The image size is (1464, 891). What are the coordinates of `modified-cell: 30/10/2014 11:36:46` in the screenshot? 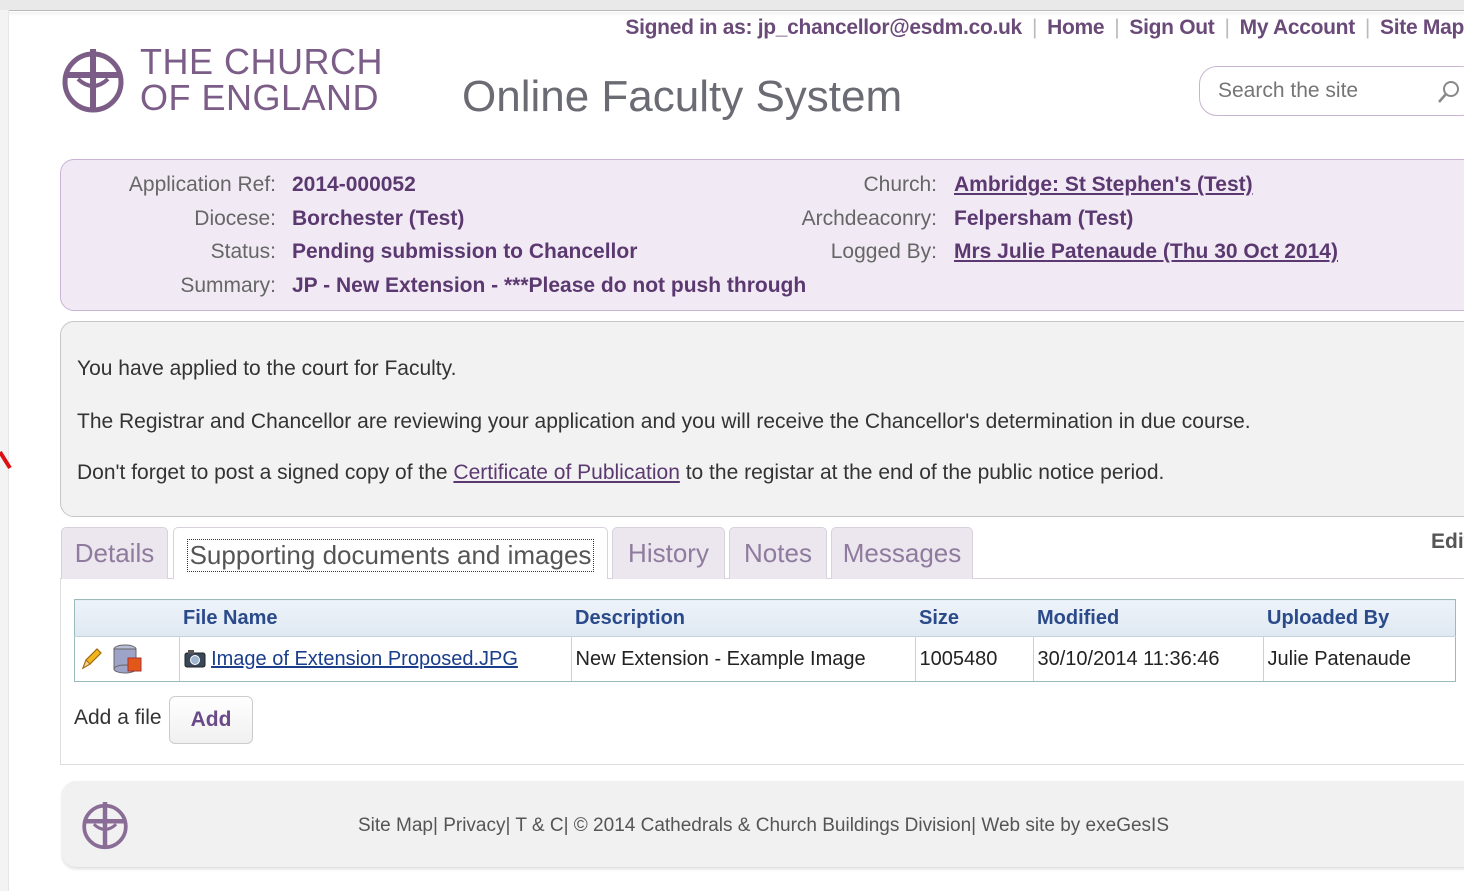 It's located at (1147, 659).